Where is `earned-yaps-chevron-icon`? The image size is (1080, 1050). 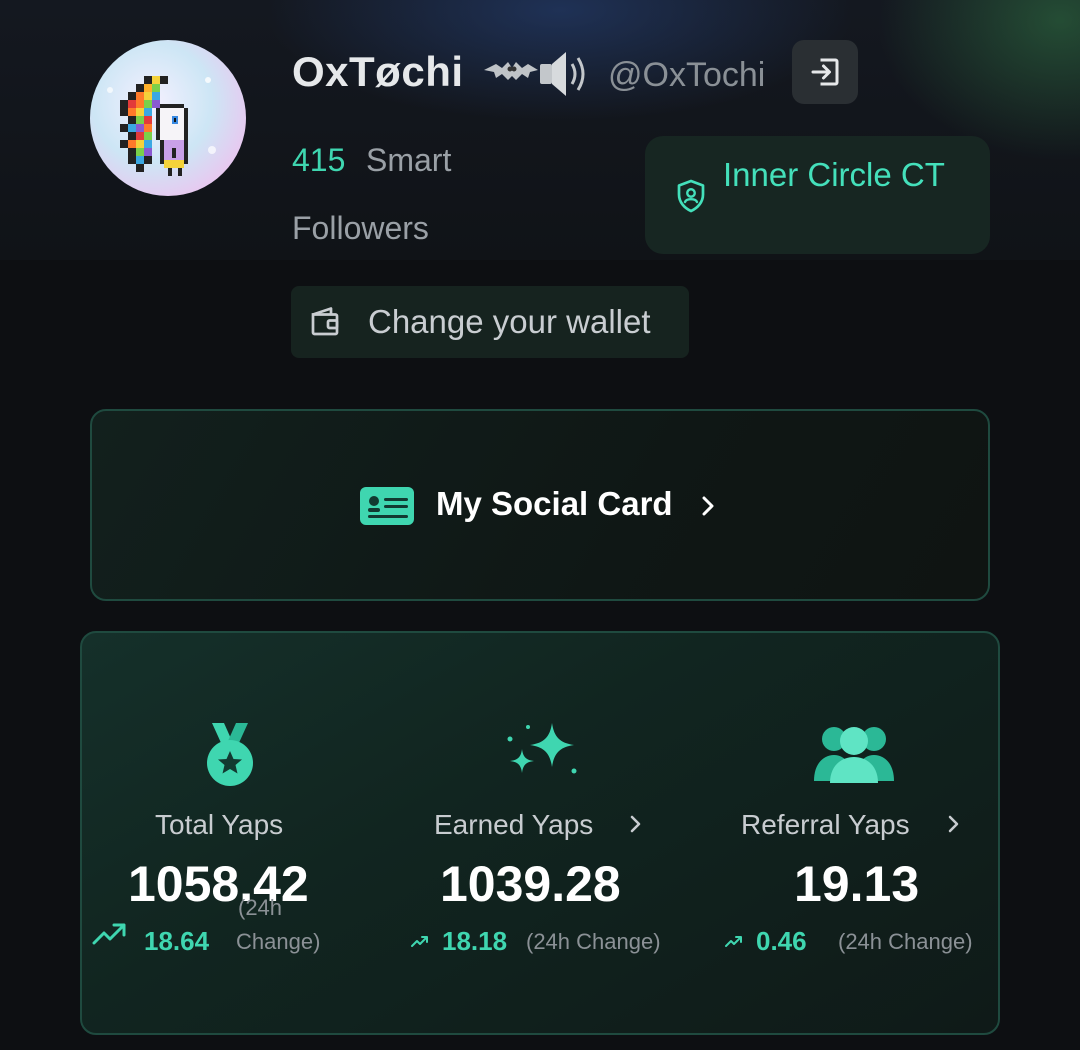
earned-yaps-chevron-icon is located at coordinates (636, 824).